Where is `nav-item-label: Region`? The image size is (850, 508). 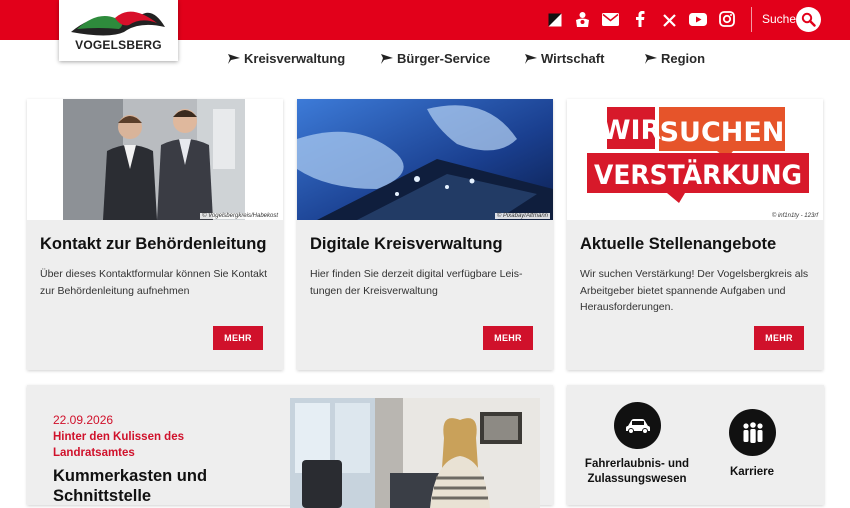
nav-item-label: Region is located at coordinates (683, 58).